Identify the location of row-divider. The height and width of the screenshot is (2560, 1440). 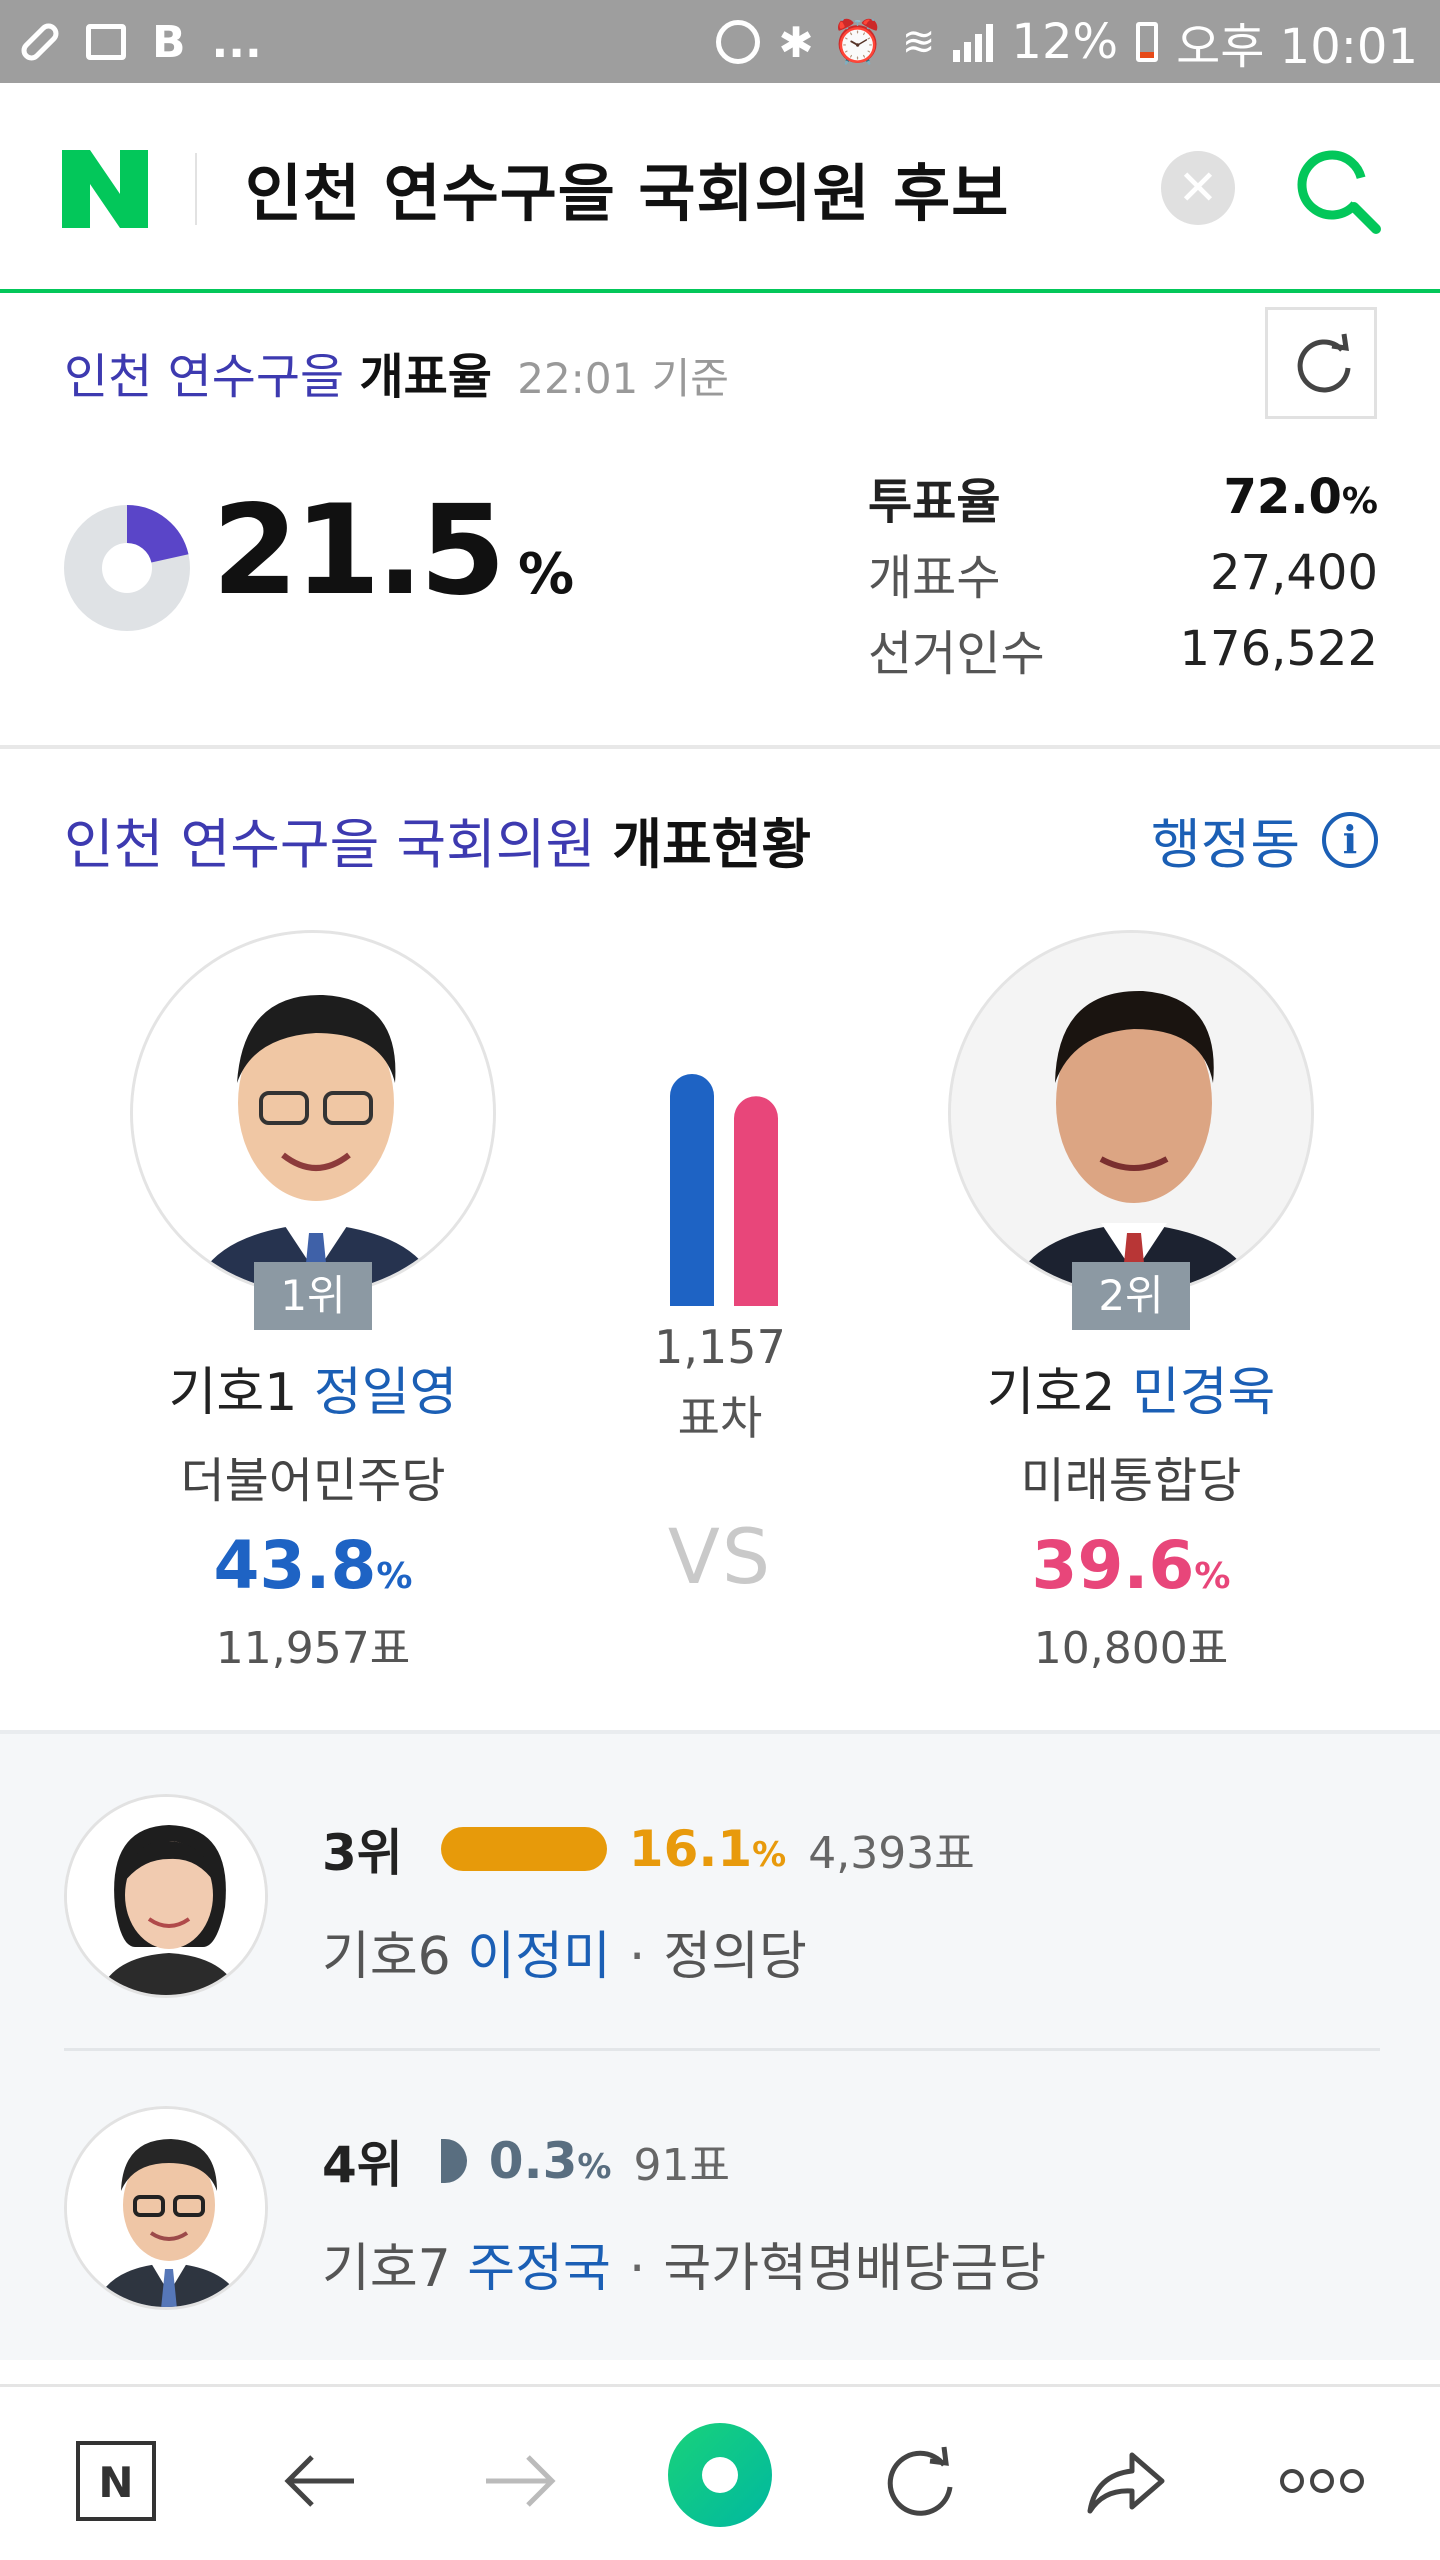
(722, 2049).